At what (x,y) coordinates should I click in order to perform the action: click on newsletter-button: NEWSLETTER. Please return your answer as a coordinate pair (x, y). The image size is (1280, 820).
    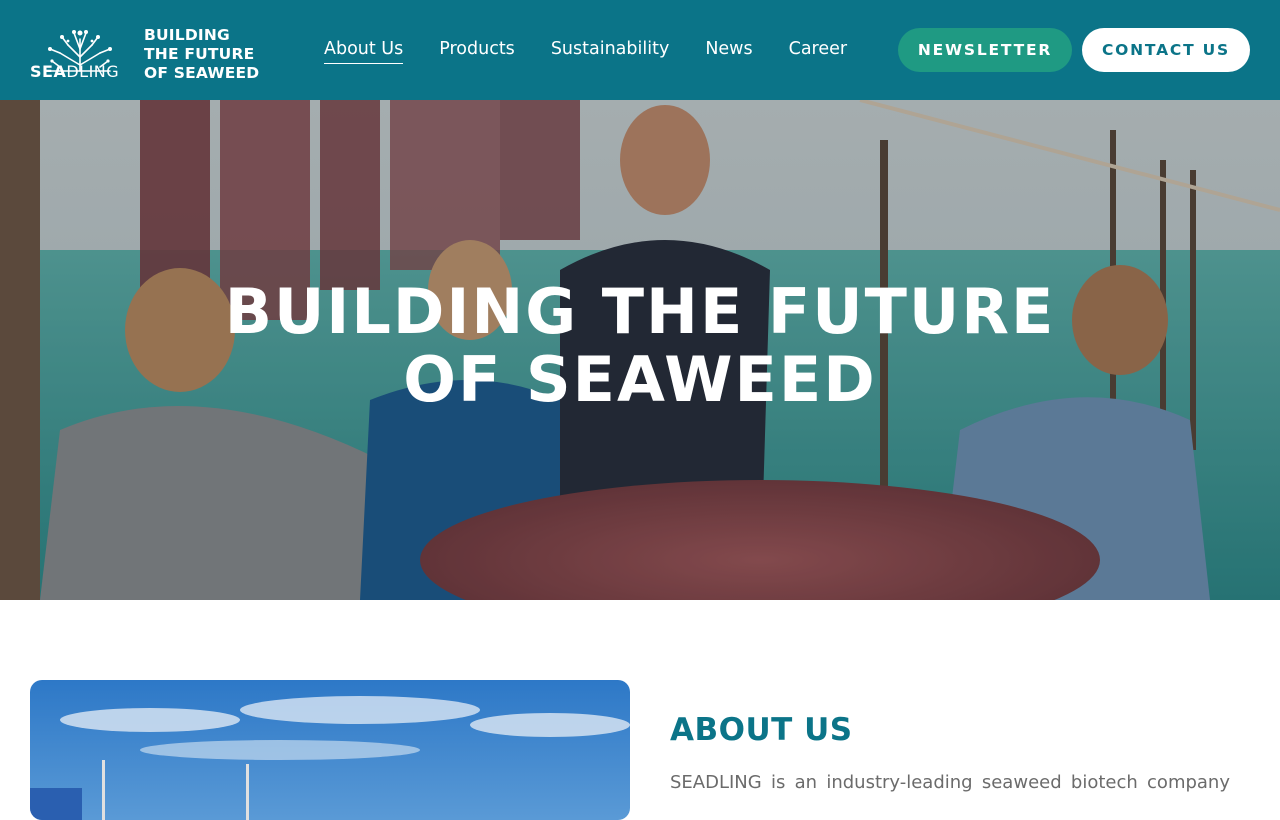
    Looking at the image, I should click on (985, 50).